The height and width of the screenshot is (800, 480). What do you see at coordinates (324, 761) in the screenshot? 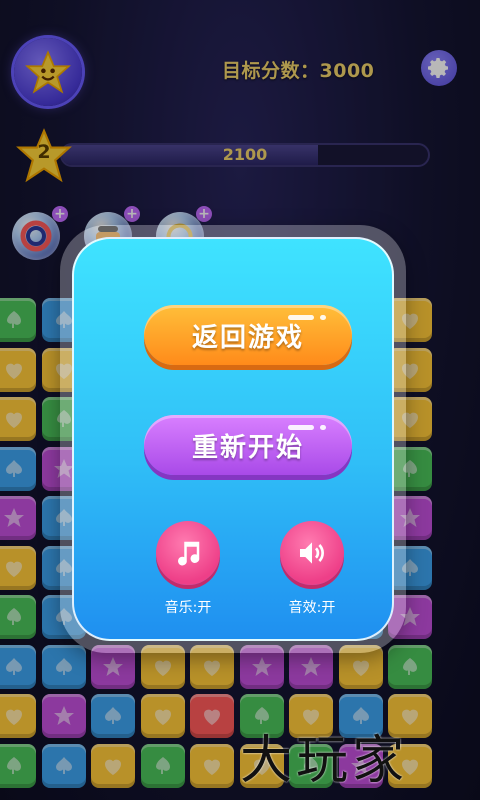
I see `watermark: 大玩家` at bounding box center [324, 761].